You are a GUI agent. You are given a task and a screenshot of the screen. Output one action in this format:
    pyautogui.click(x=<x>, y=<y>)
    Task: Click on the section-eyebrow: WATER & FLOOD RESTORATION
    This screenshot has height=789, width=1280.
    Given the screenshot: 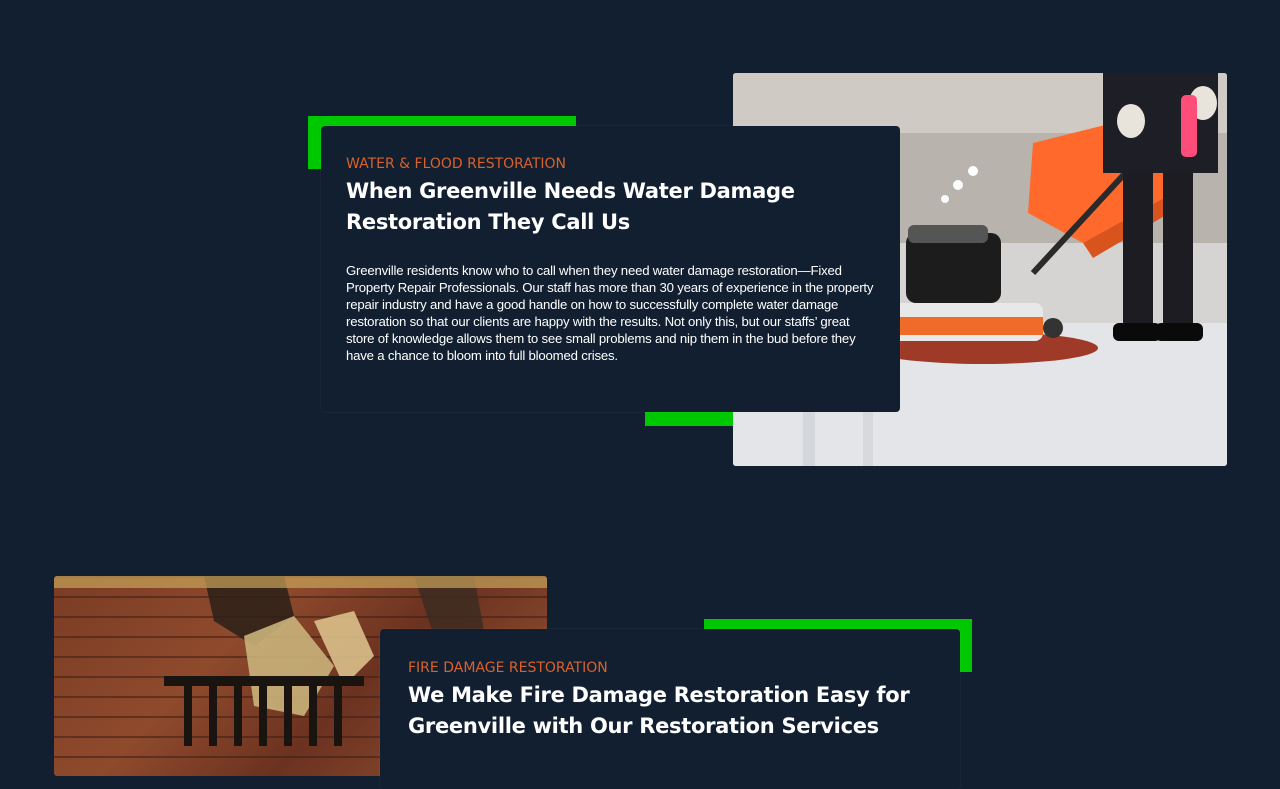 What is the action you would take?
    pyautogui.click(x=456, y=164)
    